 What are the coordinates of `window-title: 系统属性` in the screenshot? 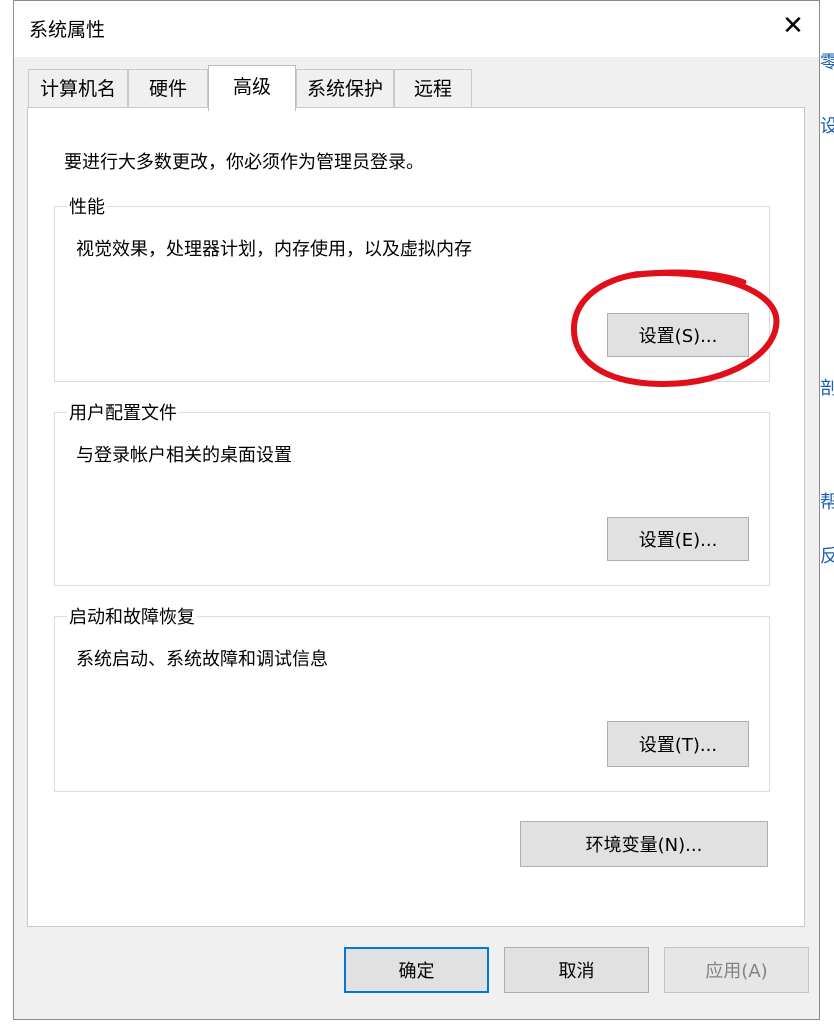 It's located at (67, 30).